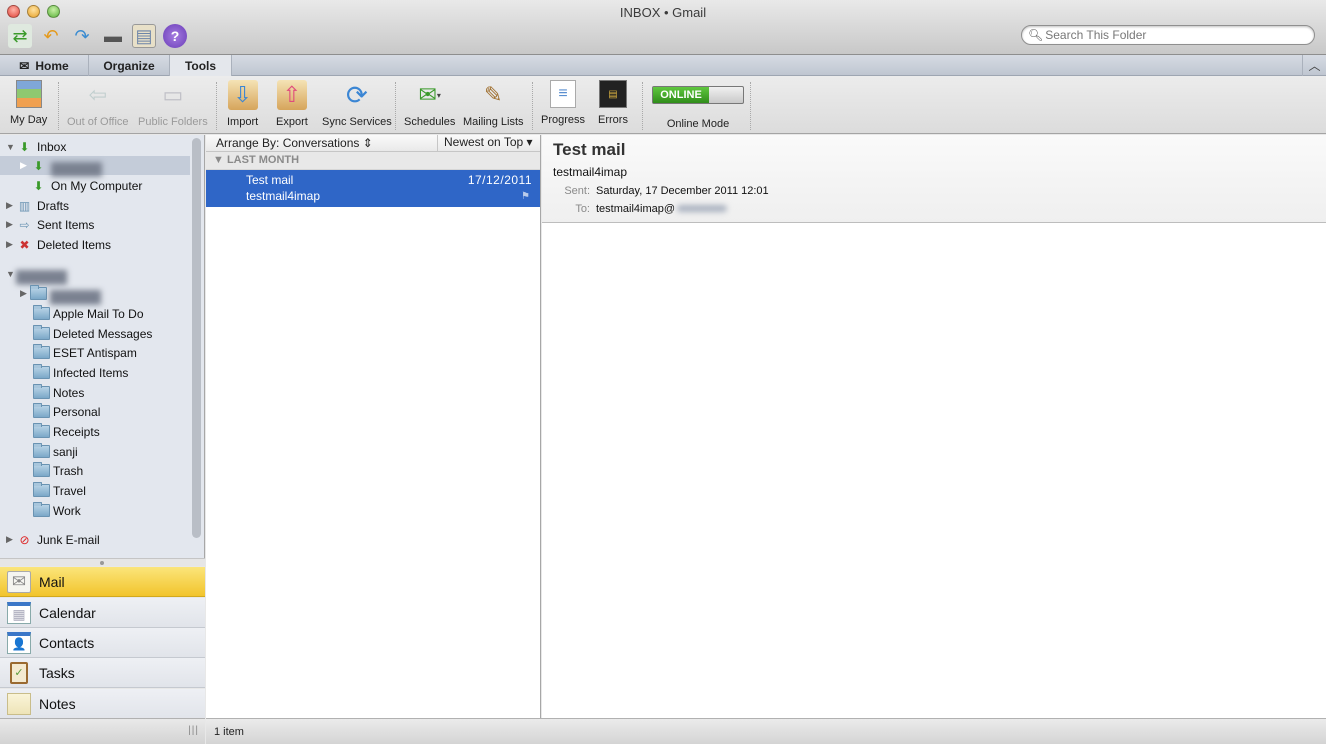 The image size is (1326, 744). What do you see at coordinates (20, 36) in the screenshot?
I see `send-receive-icon: ⇄` at bounding box center [20, 36].